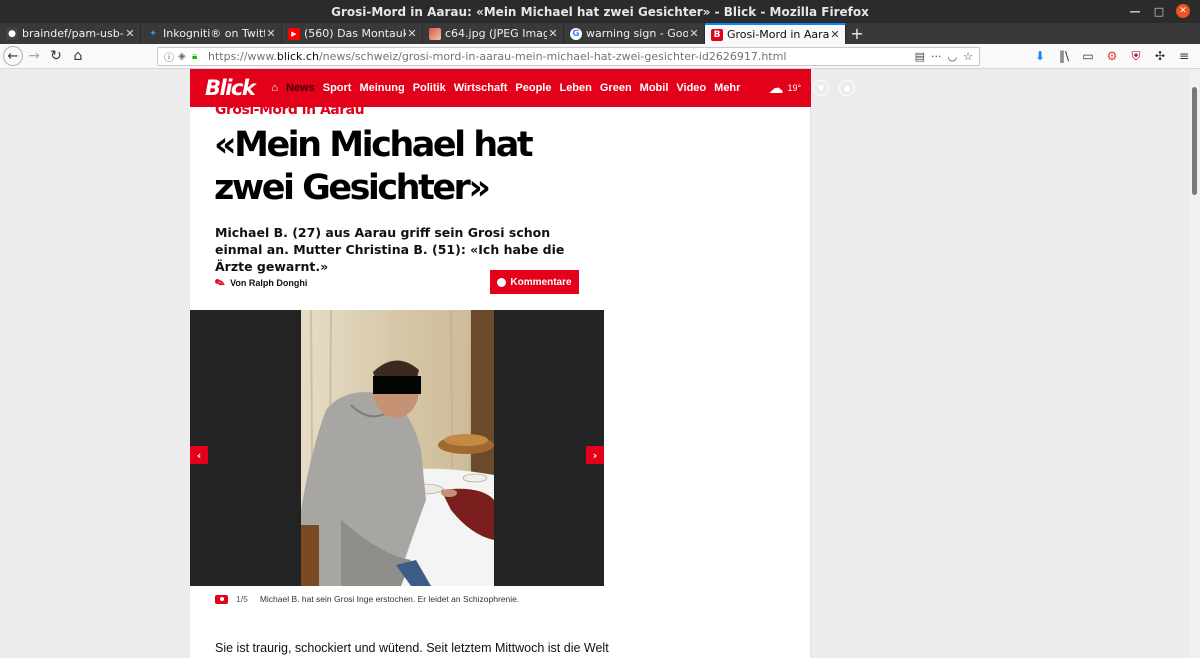 Image resolution: width=1200 pixels, height=658 pixels. What do you see at coordinates (616, 88) in the screenshot?
I see `nav-green: Green` at bounding box center [616, 88].